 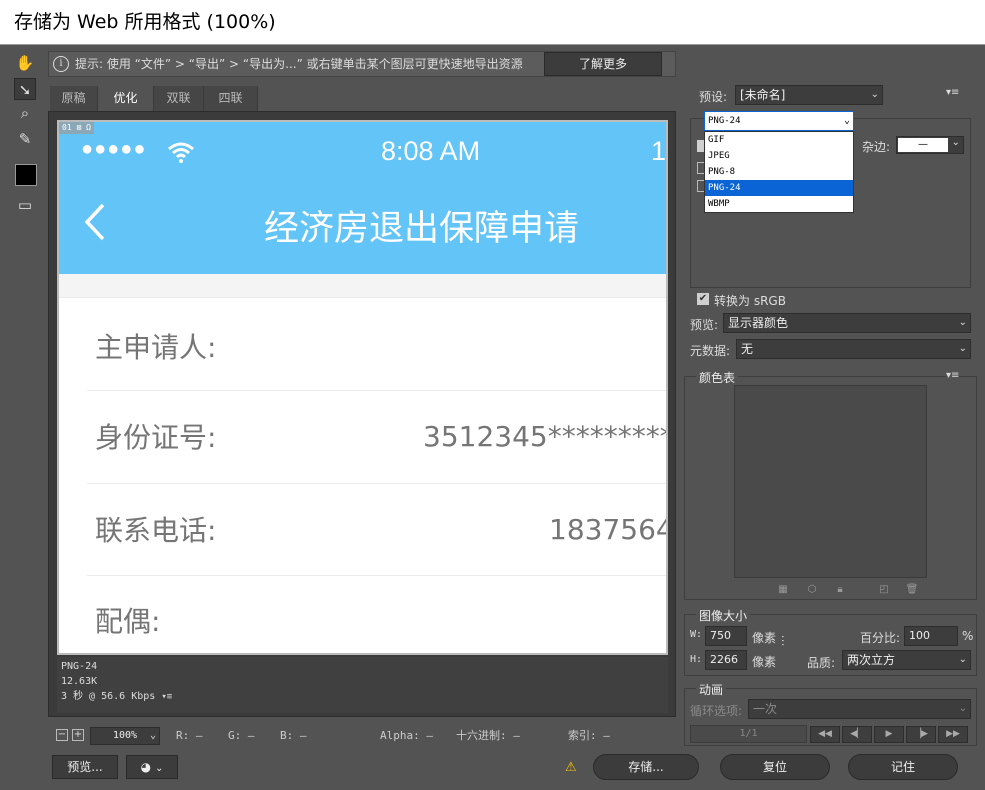 I want to click on constrain-link-icon: ⫶, so click(x=790, y=647).